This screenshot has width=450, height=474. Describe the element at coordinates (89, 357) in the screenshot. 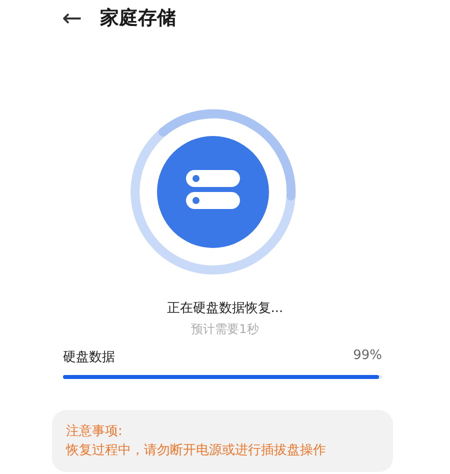

I see `progress-label: 硬盘数据` at that location.